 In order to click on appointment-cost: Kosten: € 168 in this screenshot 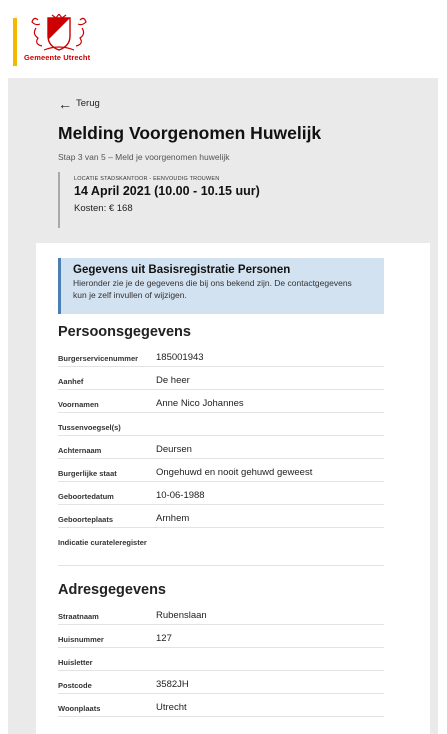, I will do `click(103, 208)`.